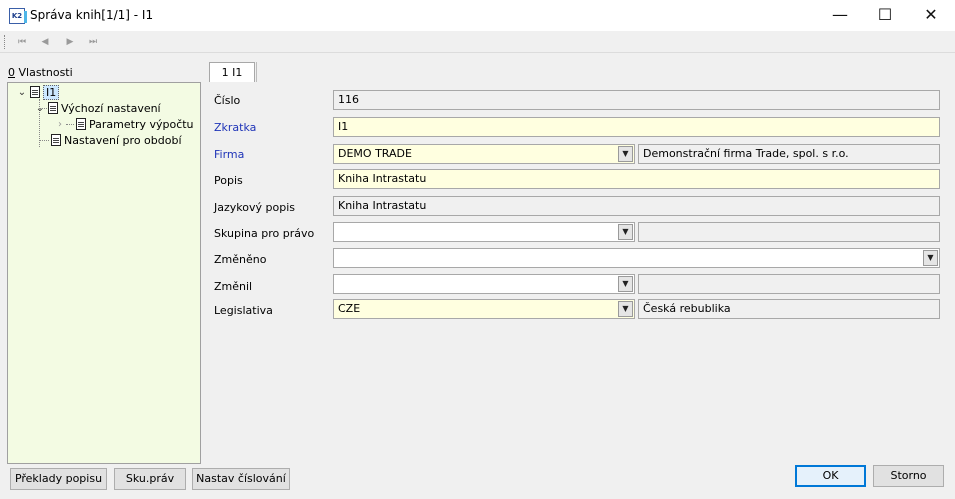 This screenshot has height=499, width=955. Describe the element at coordinates (636, 206) in the screenshot. I see `jazykovy-popis-field: Kniha Intrastatu` at that location.